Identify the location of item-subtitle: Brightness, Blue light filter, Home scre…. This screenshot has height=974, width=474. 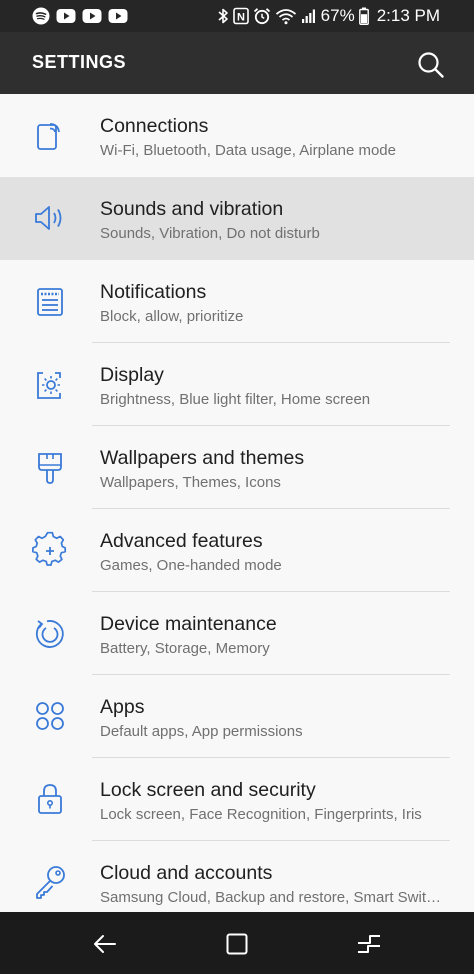
(235, 399).